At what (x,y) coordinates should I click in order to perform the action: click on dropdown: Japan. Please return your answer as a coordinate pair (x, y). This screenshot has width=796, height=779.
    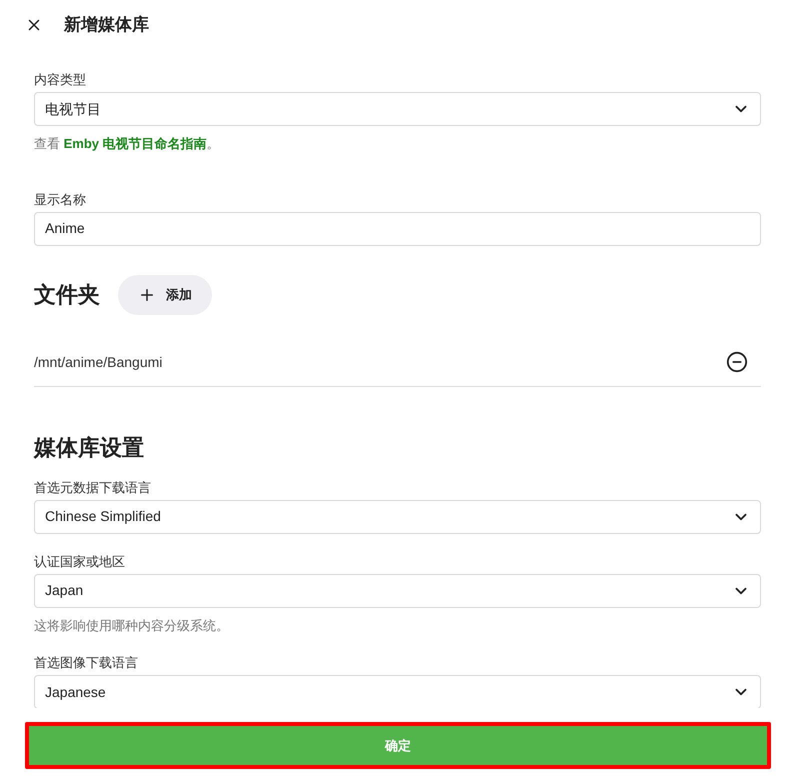
    Looking at the image, I should click on (397, 591).